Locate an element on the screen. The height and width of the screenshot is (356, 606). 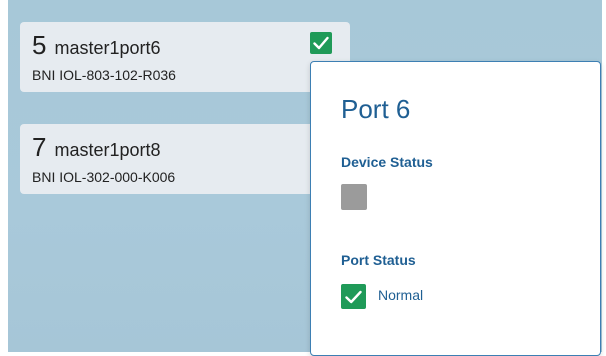
port-status-label: Port Status is located at coordinates (378, 260).